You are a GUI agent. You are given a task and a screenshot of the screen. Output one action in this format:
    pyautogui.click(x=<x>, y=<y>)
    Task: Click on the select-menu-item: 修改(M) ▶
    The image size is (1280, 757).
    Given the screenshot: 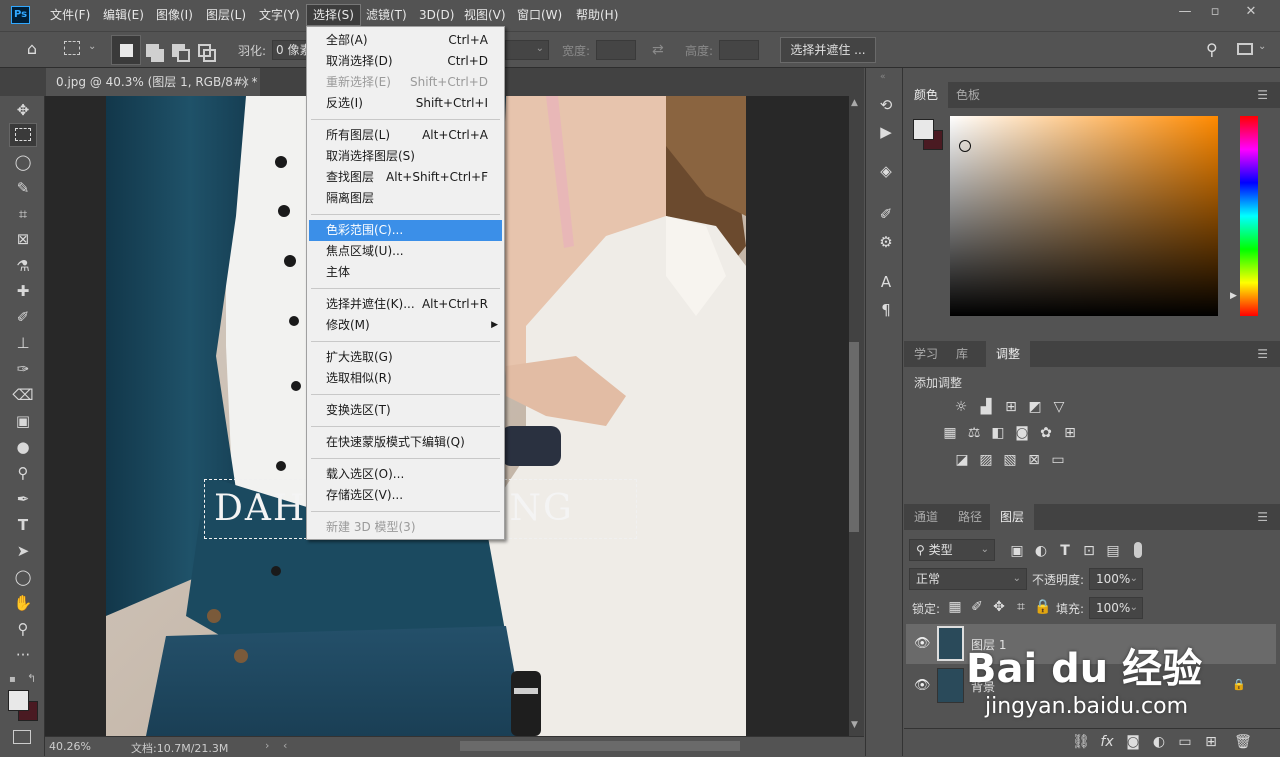 What is the action you would take?
    pyautogui.click(x=405, y=325)
    